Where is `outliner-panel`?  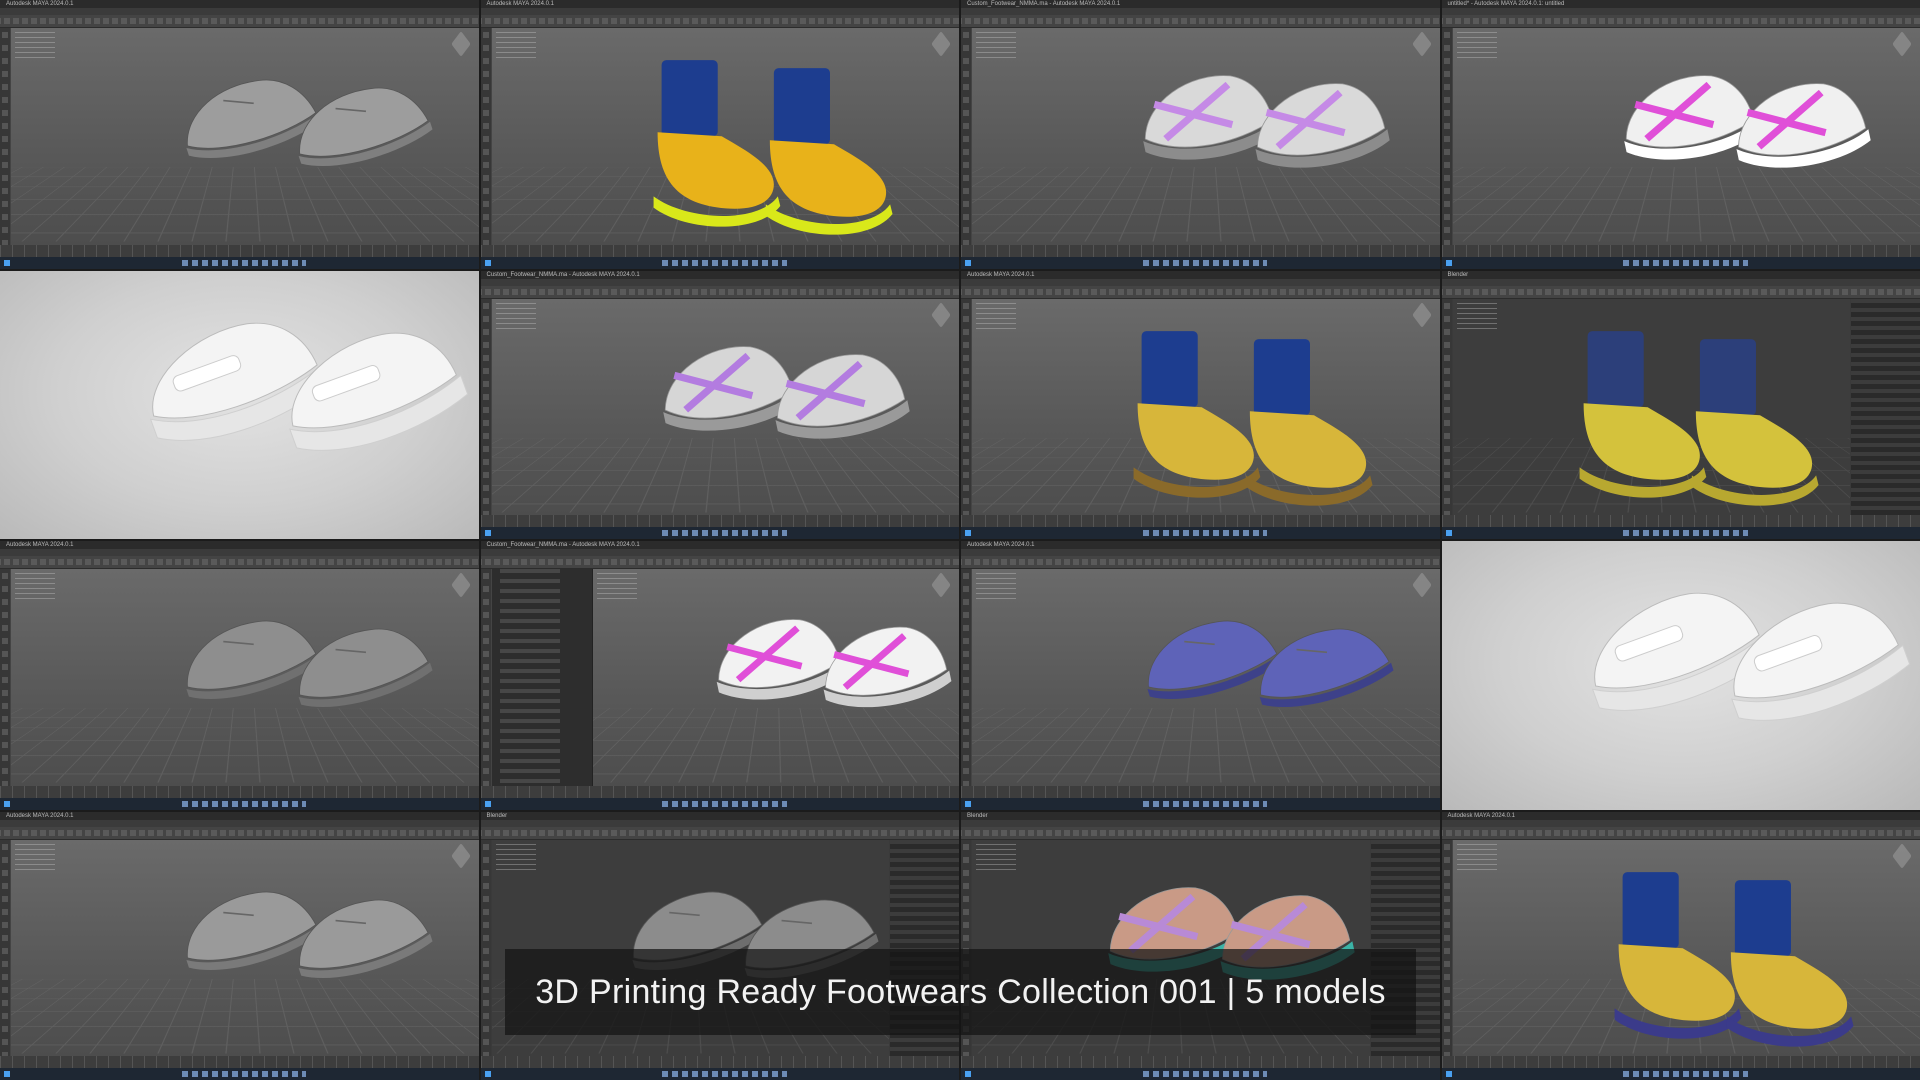
outliner-panel is located at coordinates (542, 677).